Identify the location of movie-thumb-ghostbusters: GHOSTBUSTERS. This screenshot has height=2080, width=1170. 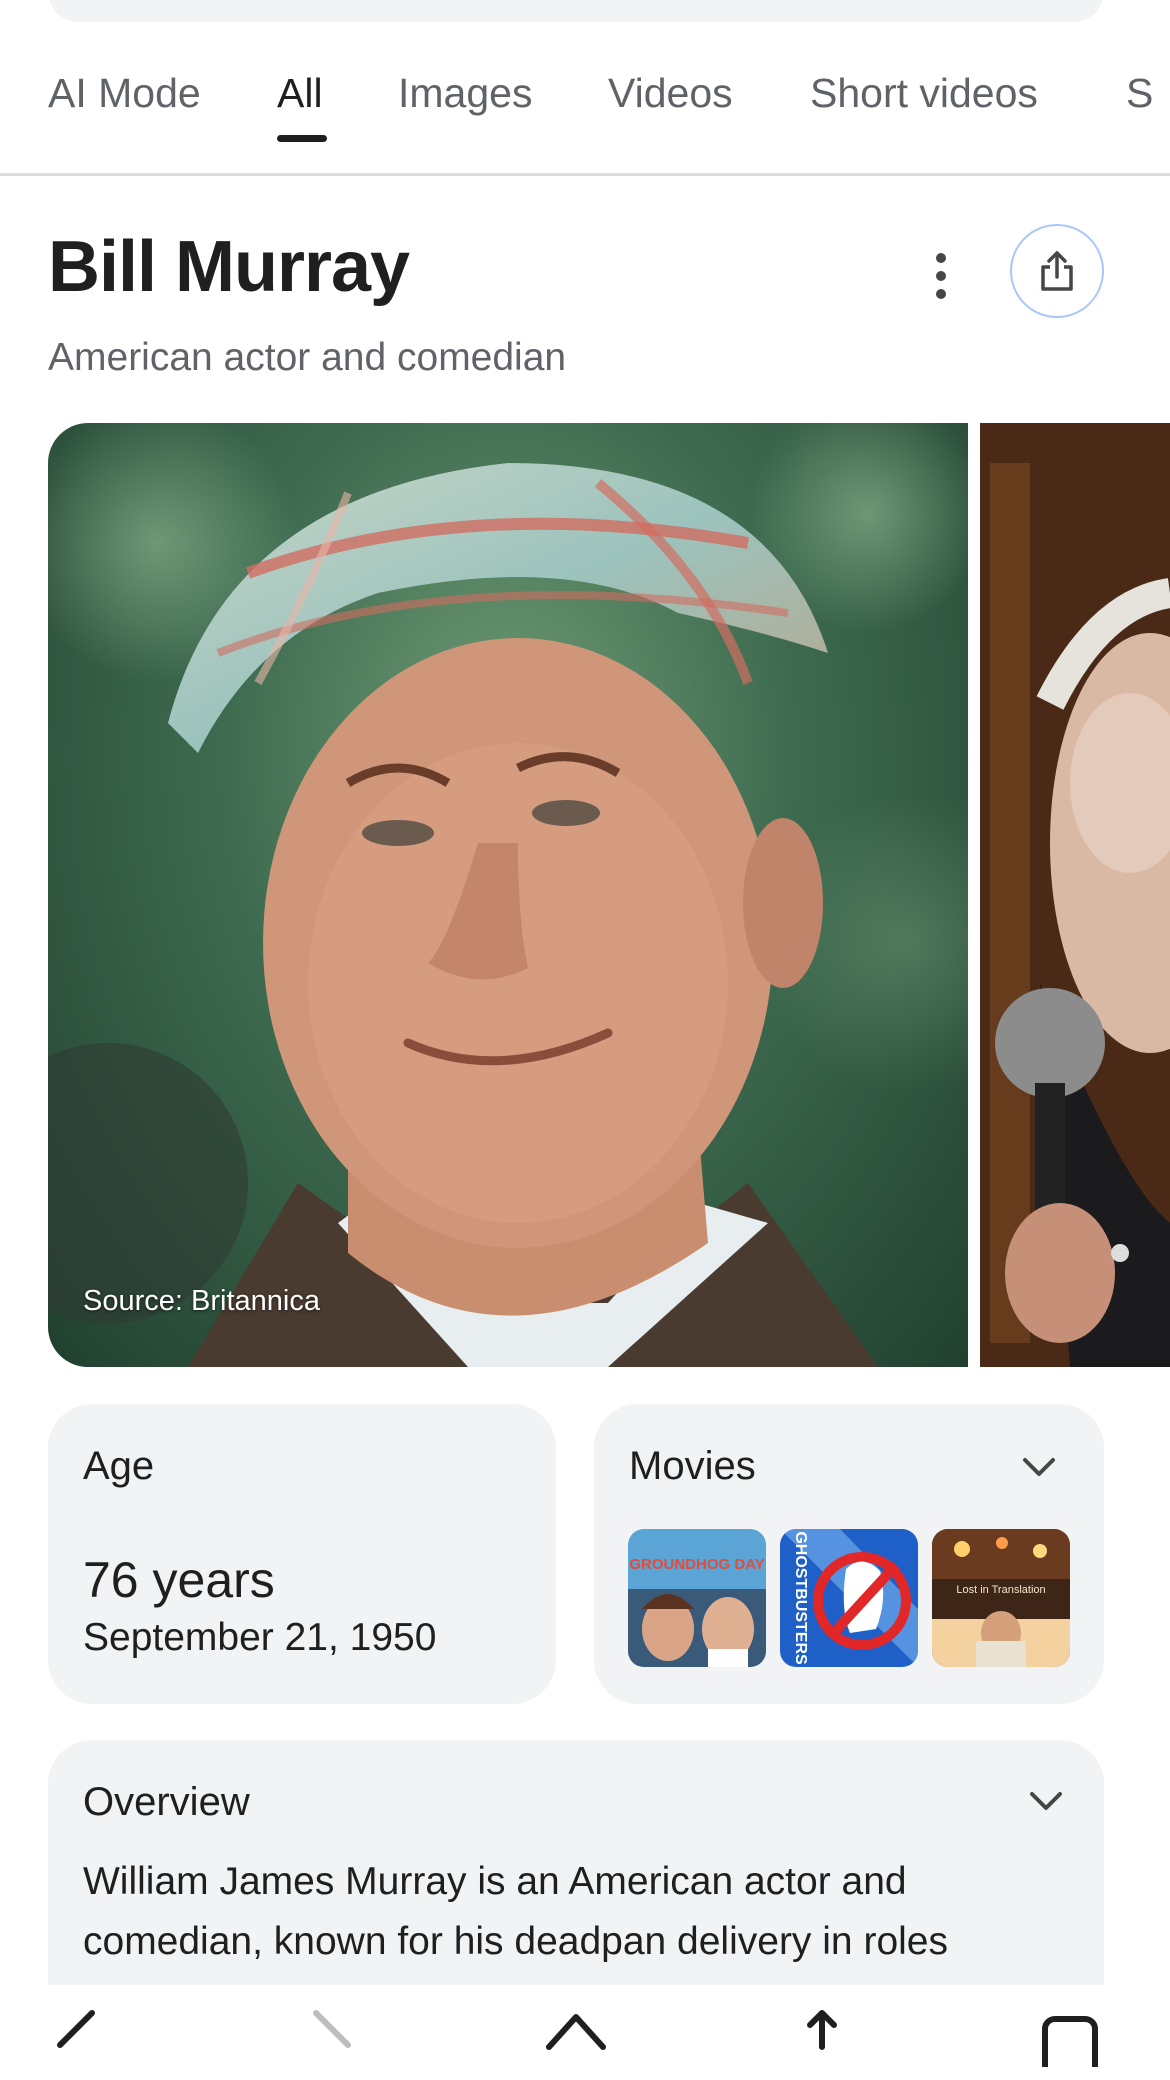
(849, 1598).